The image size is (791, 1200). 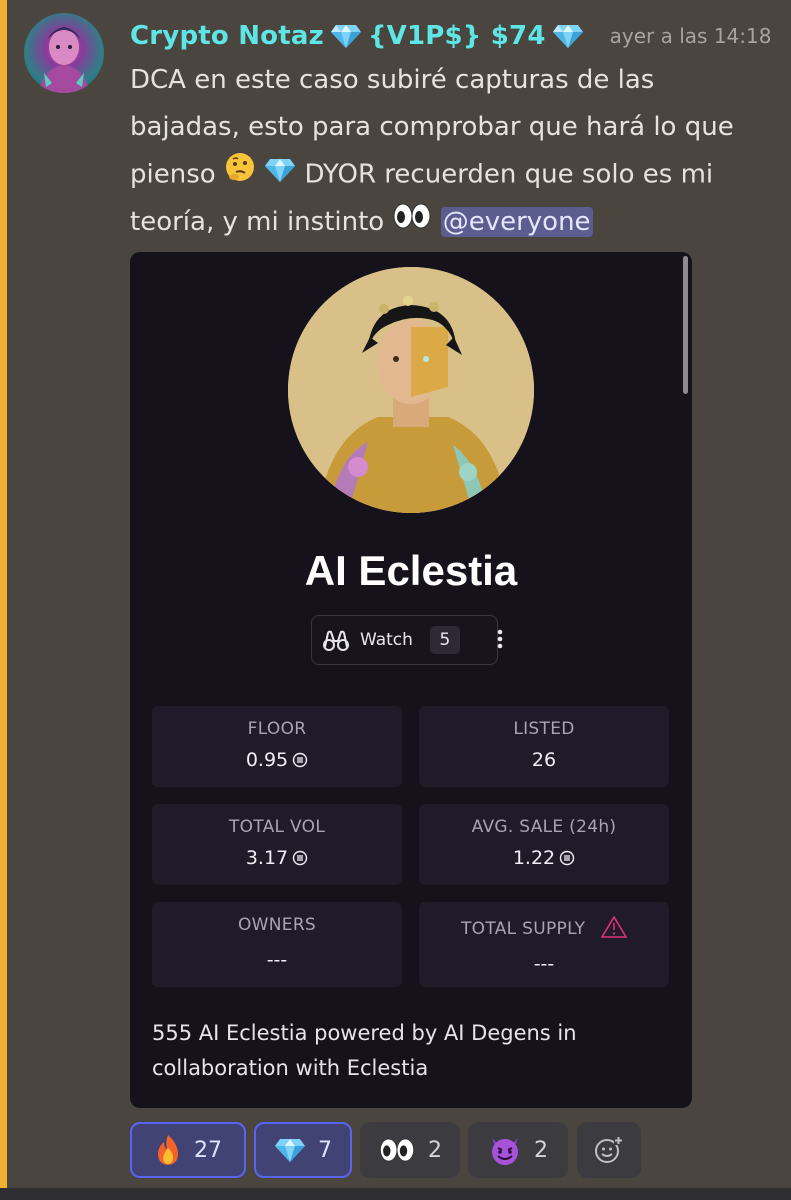 What do you see at coordinates (516, 222) in the screenshot?
I see `everyone-mention: @everyone` at bounding box center [516, 222].